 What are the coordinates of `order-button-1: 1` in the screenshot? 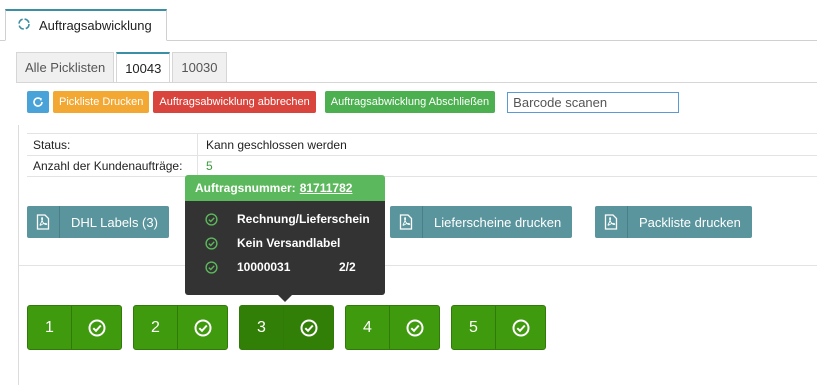 It's located at (74, 327).